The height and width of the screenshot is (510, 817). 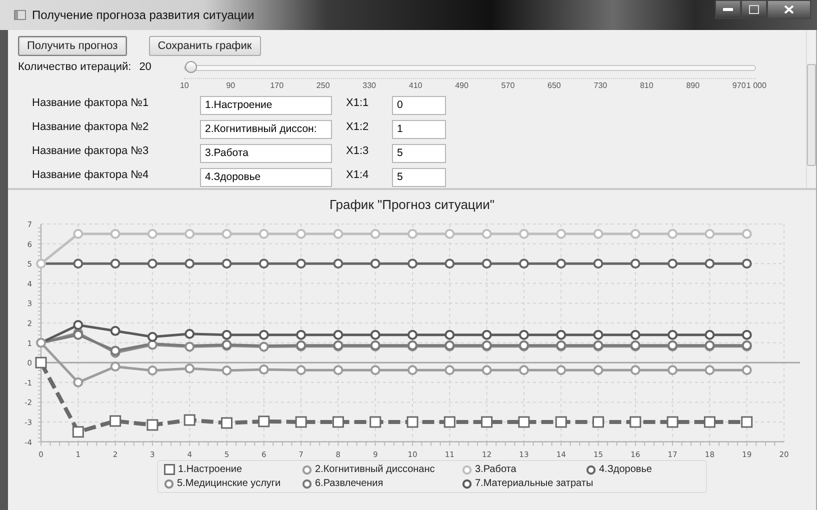 I want to click on coefficient-label: X1:2, so click(x=357, y=127).